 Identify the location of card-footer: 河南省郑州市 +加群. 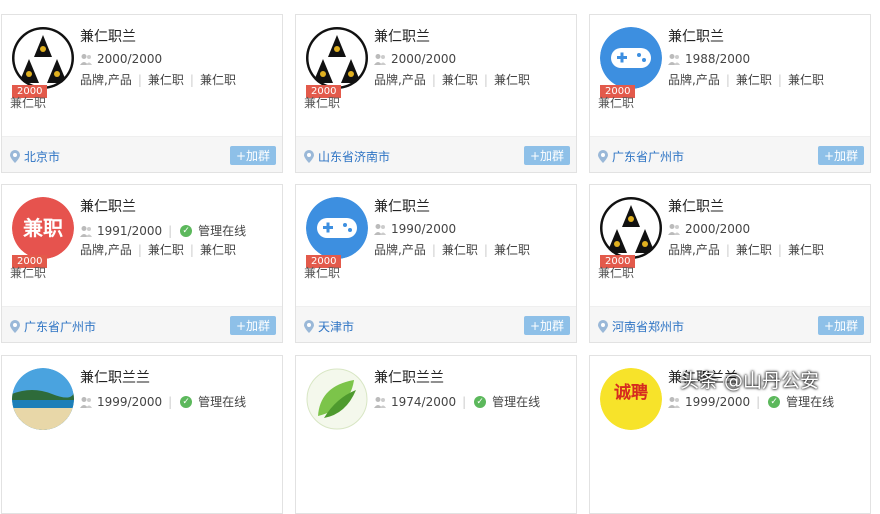
(730, 324).